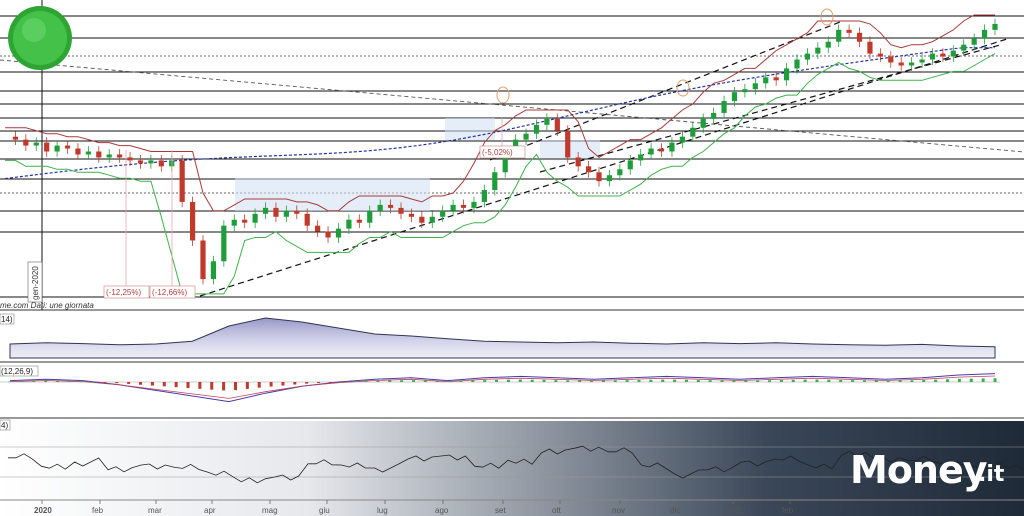  I want to click on x-tick-label: ago, so click(442, 510).